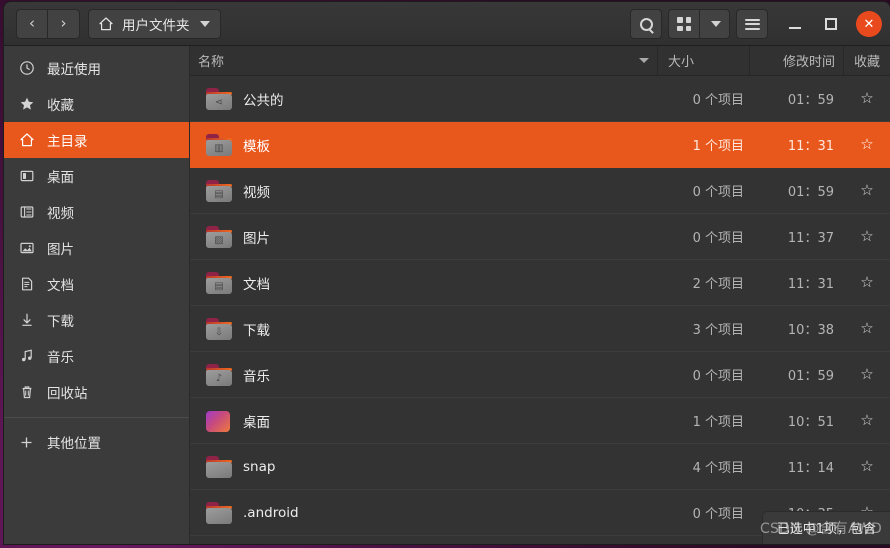 The height and width of the screenshot is (548, 890). I want to click on minimize-icon, so click(795, 28).